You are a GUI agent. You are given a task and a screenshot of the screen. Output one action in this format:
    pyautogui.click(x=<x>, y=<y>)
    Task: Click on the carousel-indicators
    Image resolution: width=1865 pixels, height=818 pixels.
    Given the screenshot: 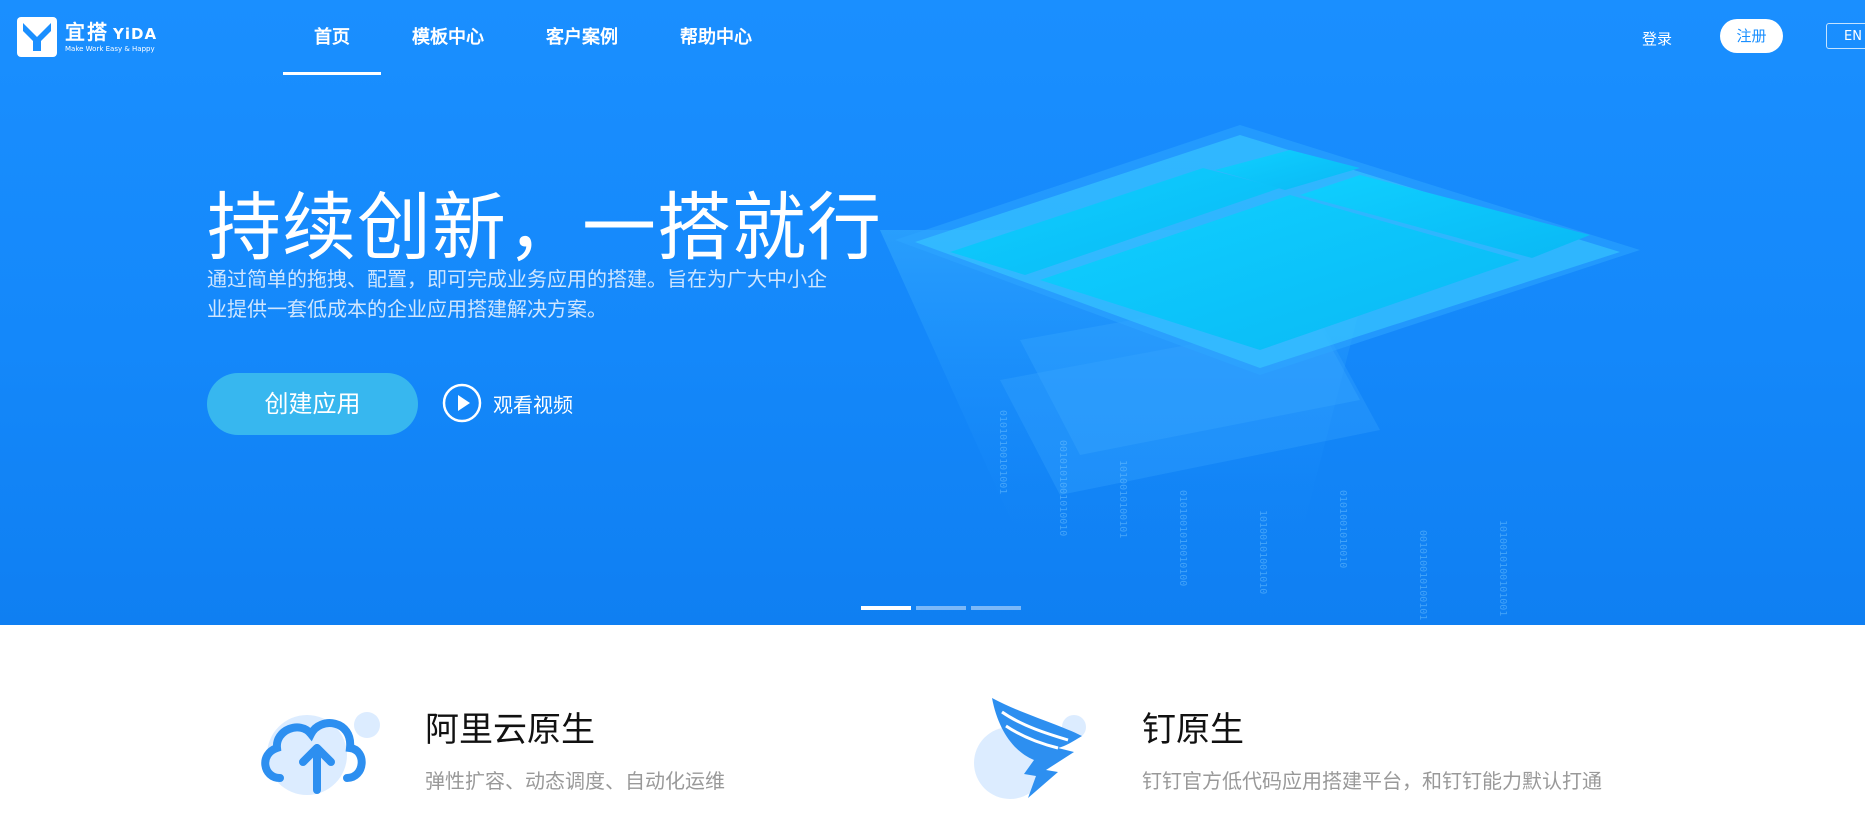 What is the action you would take?
    pyautogui.click(x=943, y=608)
    